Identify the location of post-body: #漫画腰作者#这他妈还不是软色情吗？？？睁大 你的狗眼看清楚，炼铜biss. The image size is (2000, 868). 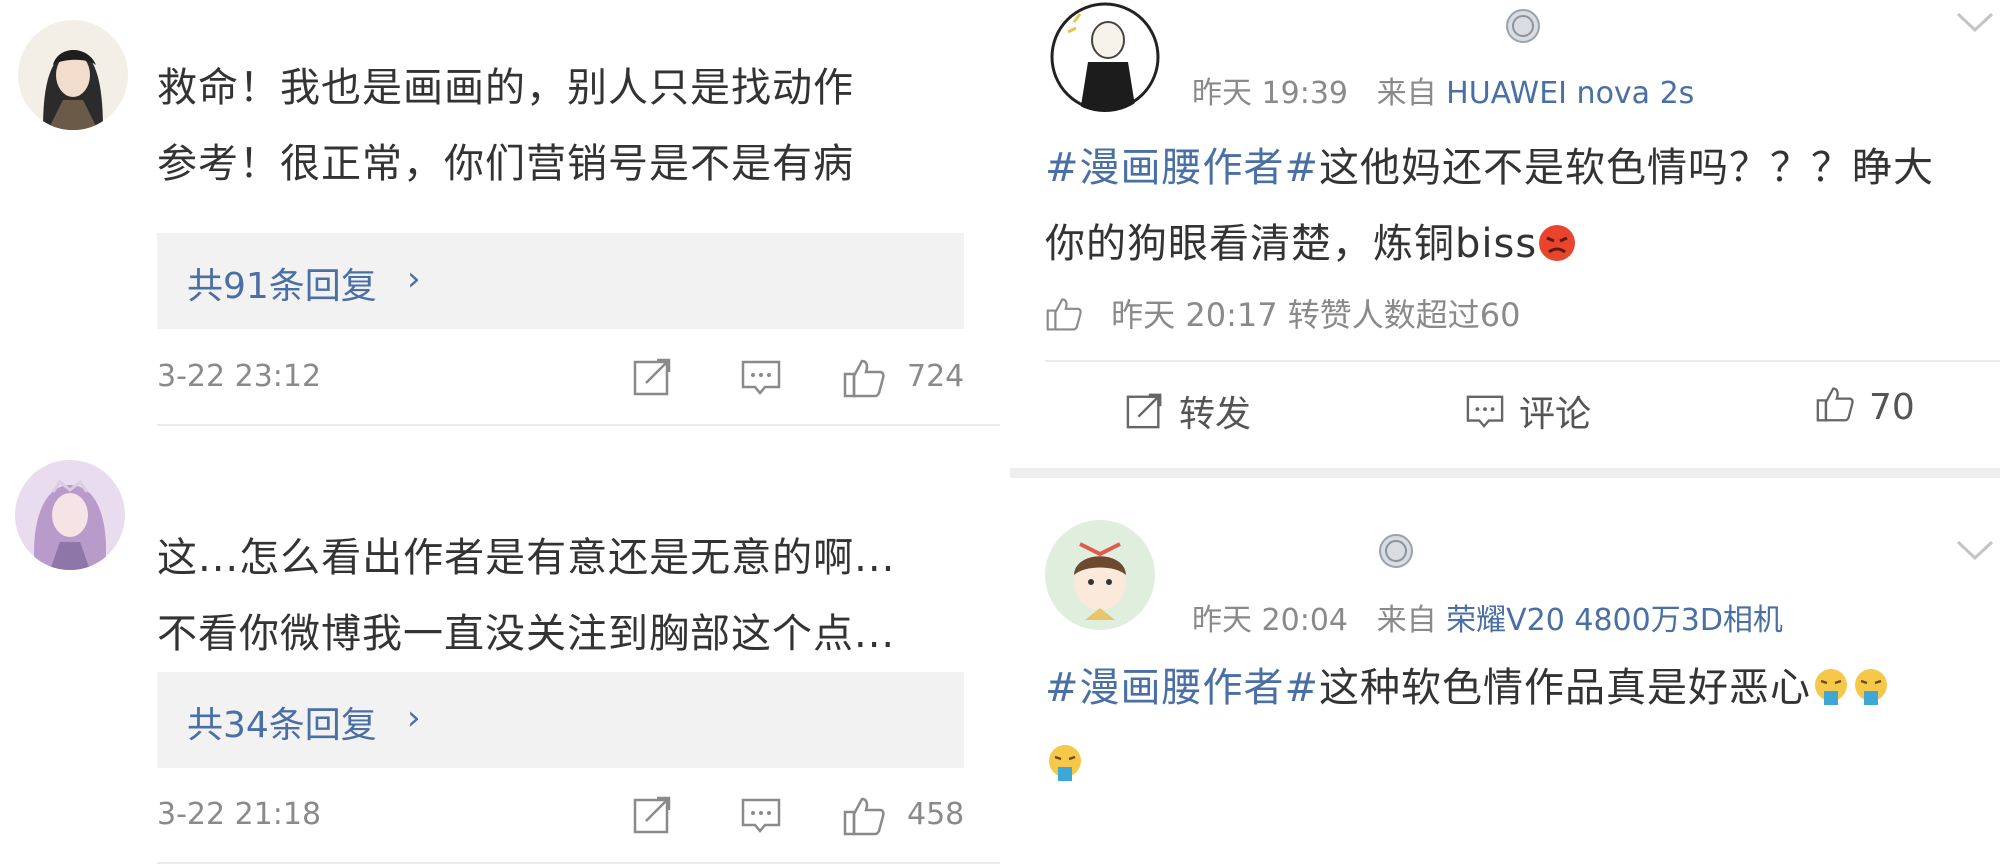
(1520, 206).